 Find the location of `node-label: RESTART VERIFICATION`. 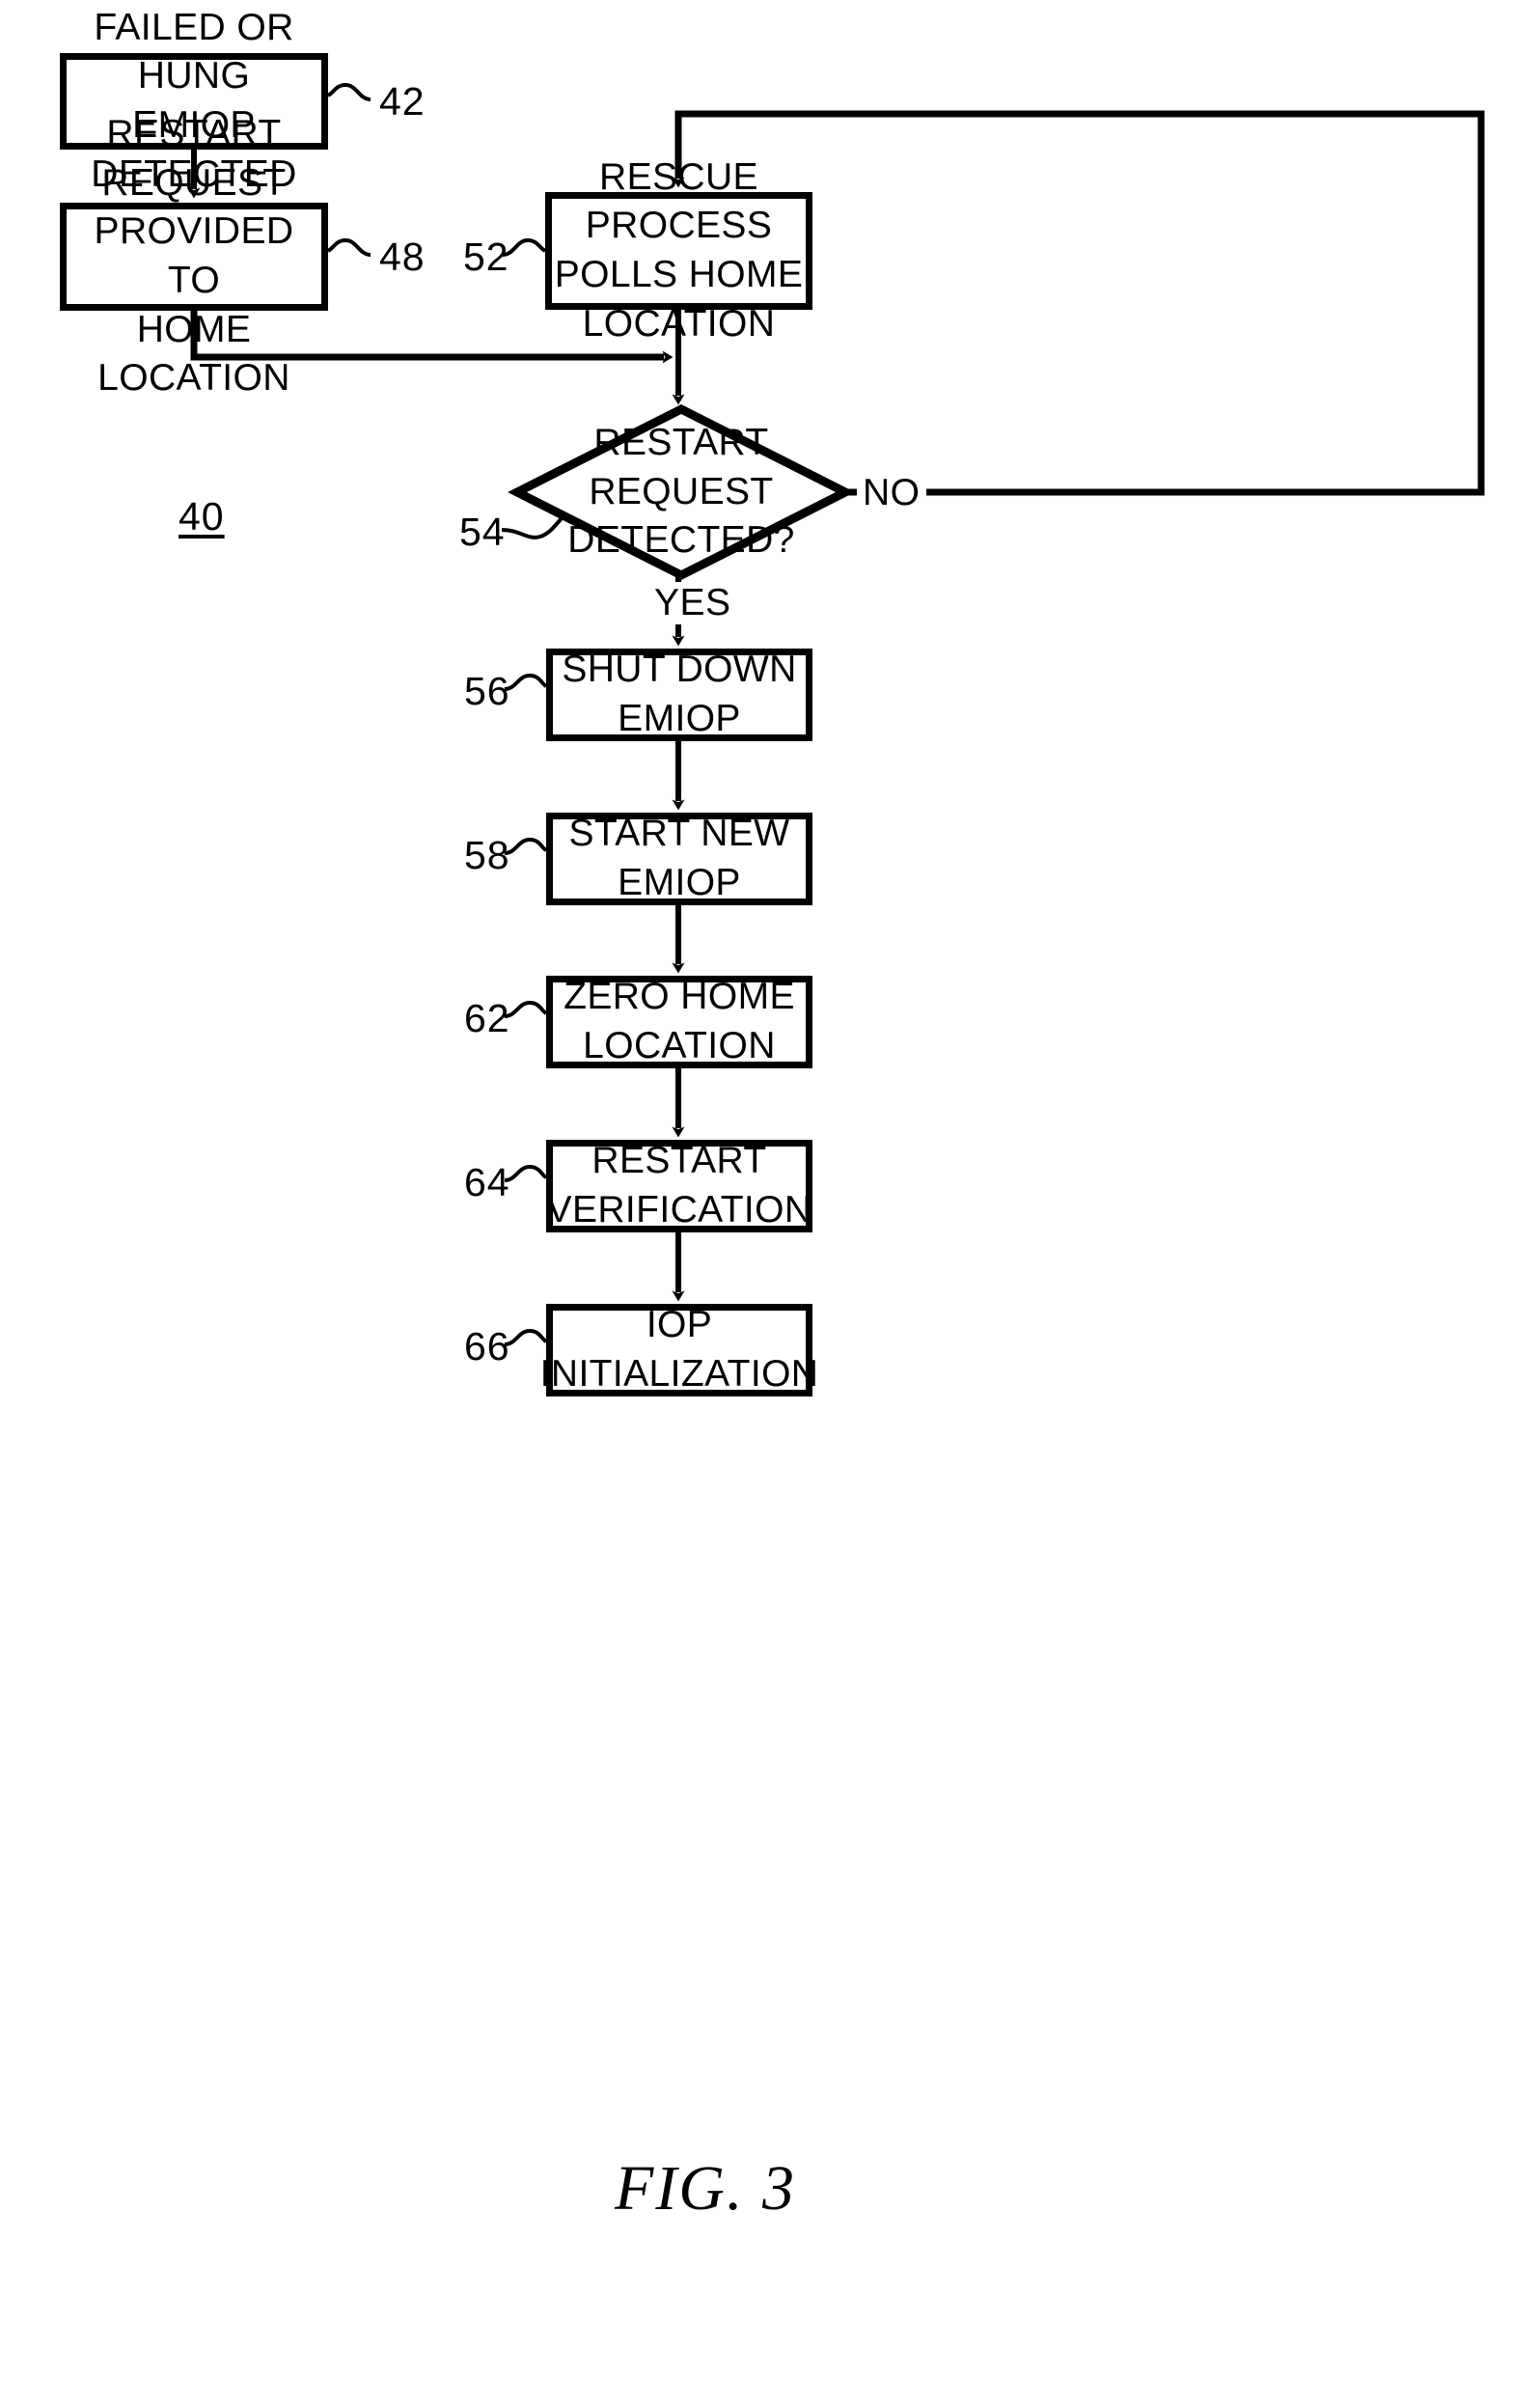

node-label: RESTART VERIFICATION is located at coordinates (679, 1185).